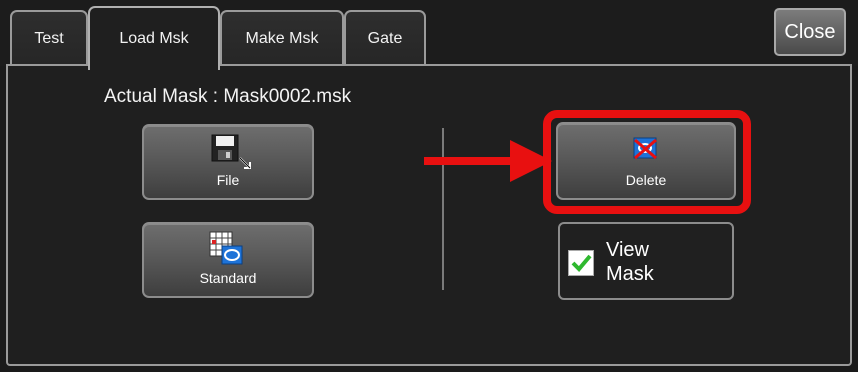 The image size is (858, 372). What do you see at coordinates (489, 163) in the screenshot?
I see `arrow-right-icon` at bounding box center [489, 163].